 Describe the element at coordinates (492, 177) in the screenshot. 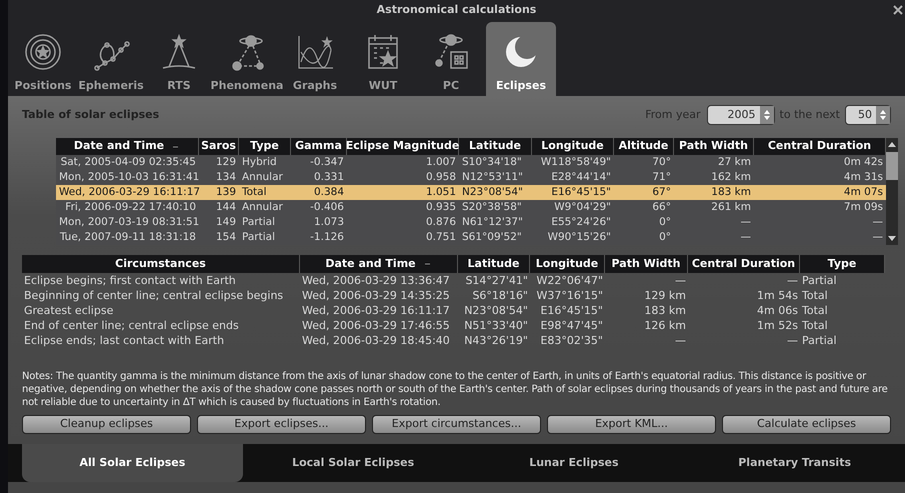

I see `table-cell-text: N12°53'11"` at that location.